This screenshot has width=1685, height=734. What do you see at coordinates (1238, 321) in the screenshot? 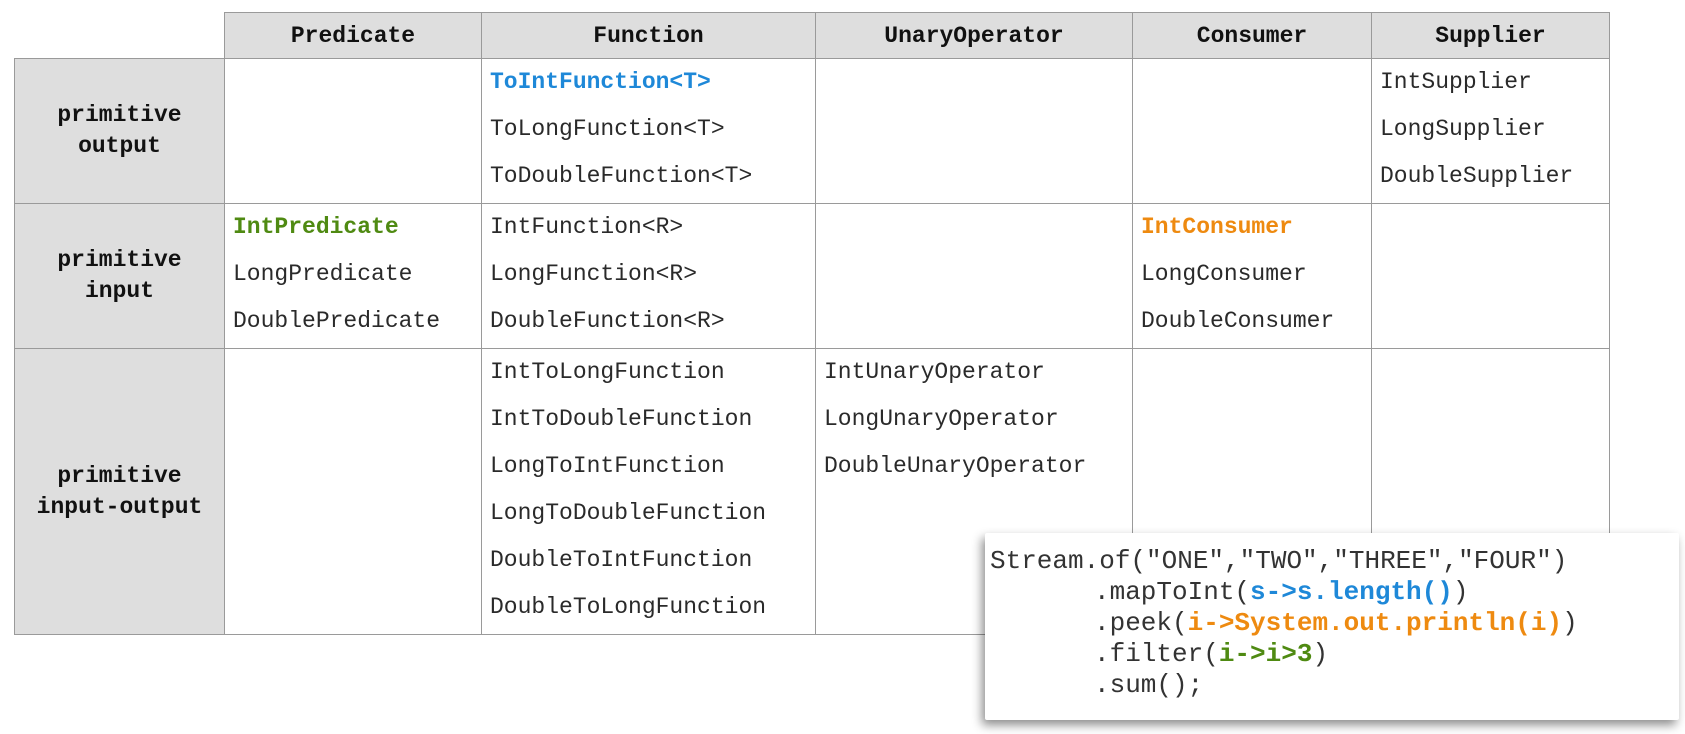
I see `interface-name: DoubleConsumer` at bounding box center [1238, 321].